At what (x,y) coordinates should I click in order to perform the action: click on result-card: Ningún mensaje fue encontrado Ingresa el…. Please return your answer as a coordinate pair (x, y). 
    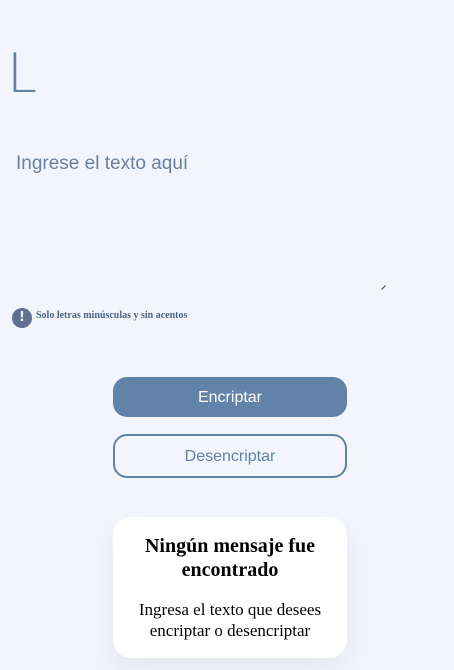
    Looking at the image, I should click on (230, 587).